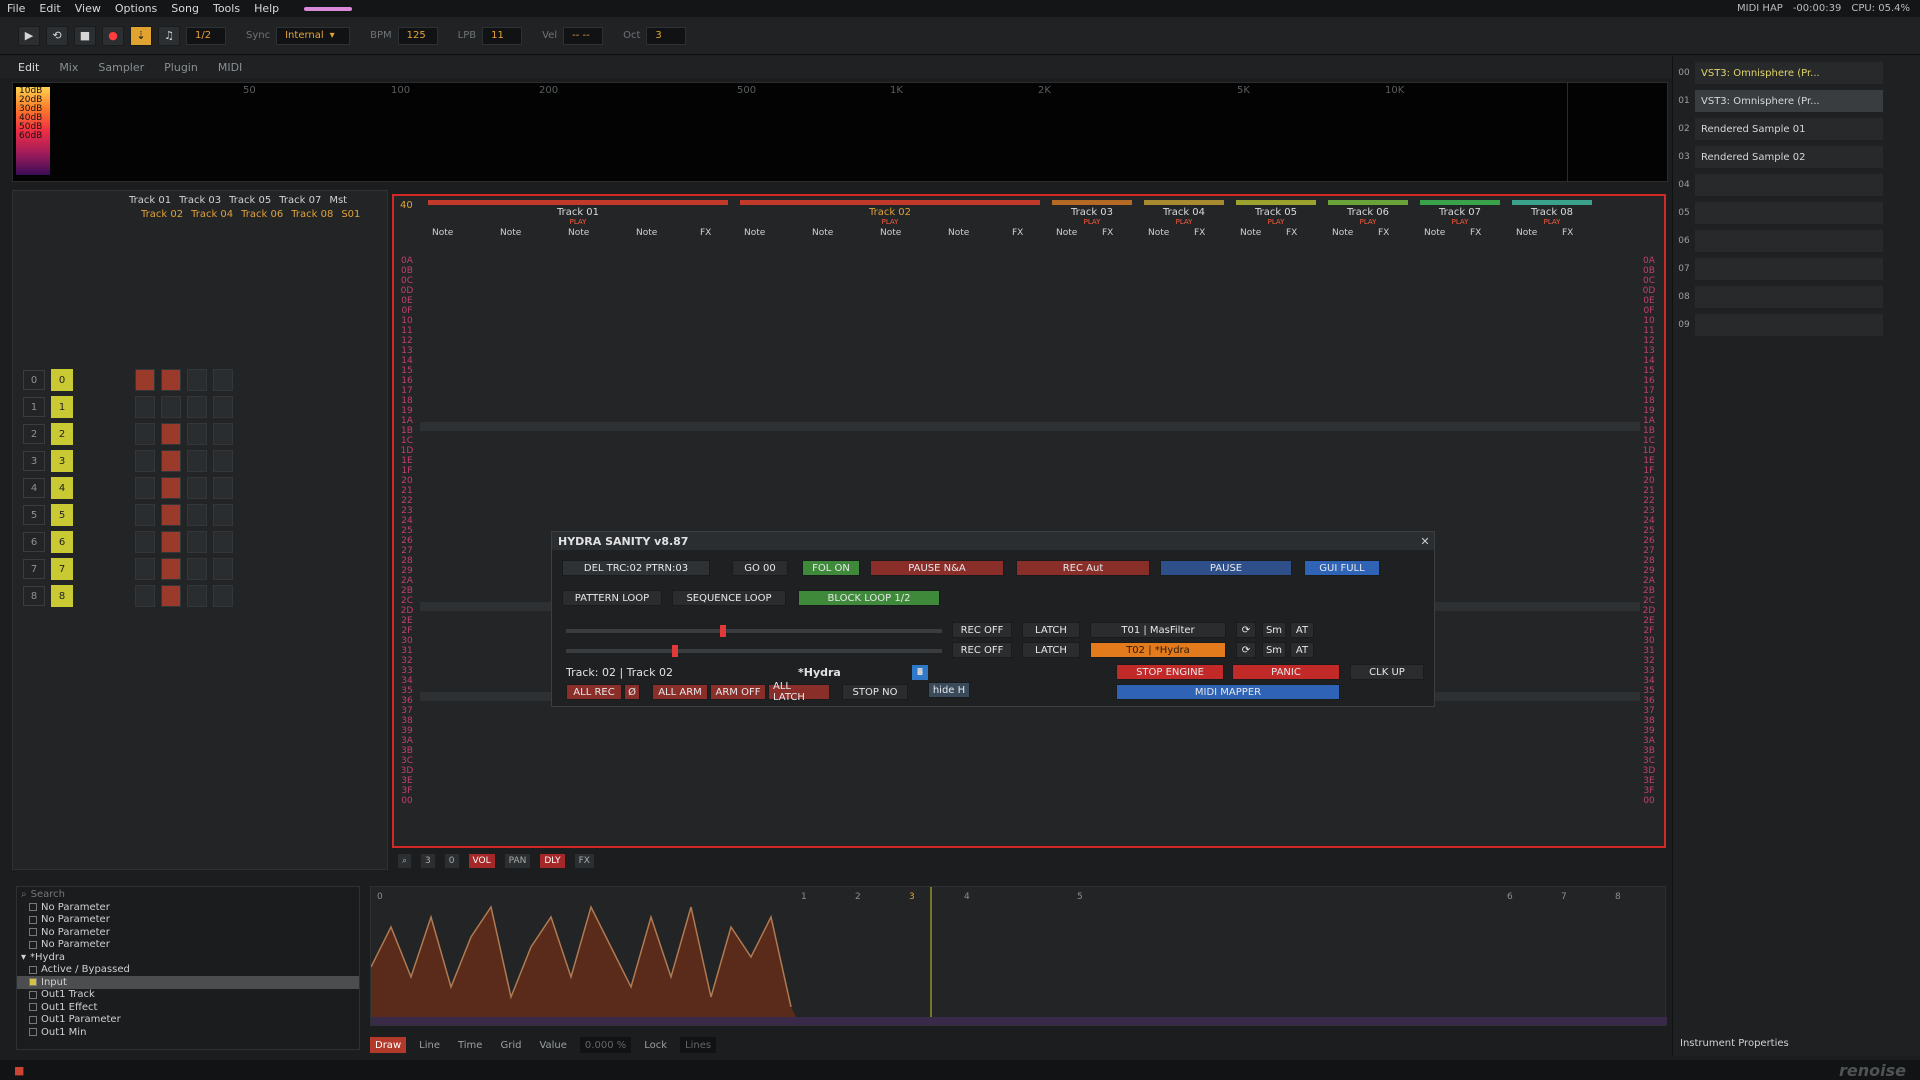 This screenshot has width=1920, height=1080. Describe the element at coordinates (1158, 650) in the screenshot. I see `t02-target: T02 | *Hydra` at that location.